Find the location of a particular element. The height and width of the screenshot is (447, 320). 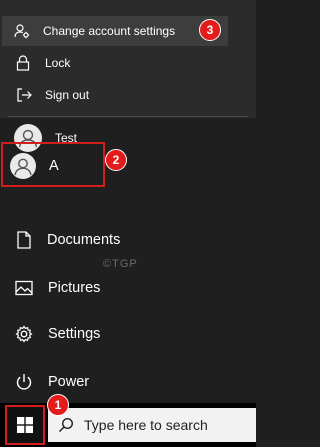

settings-item: Settings is located at coordinates (128, 334).